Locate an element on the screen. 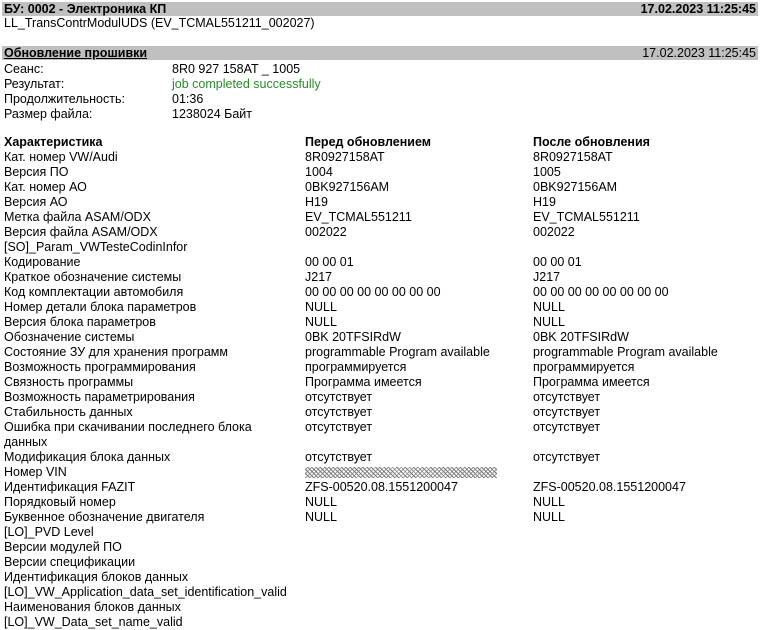 Image resolution: width=762 pixels, height=630 pixels. column-header-after: После обновления is located at coordinates (591, 142).